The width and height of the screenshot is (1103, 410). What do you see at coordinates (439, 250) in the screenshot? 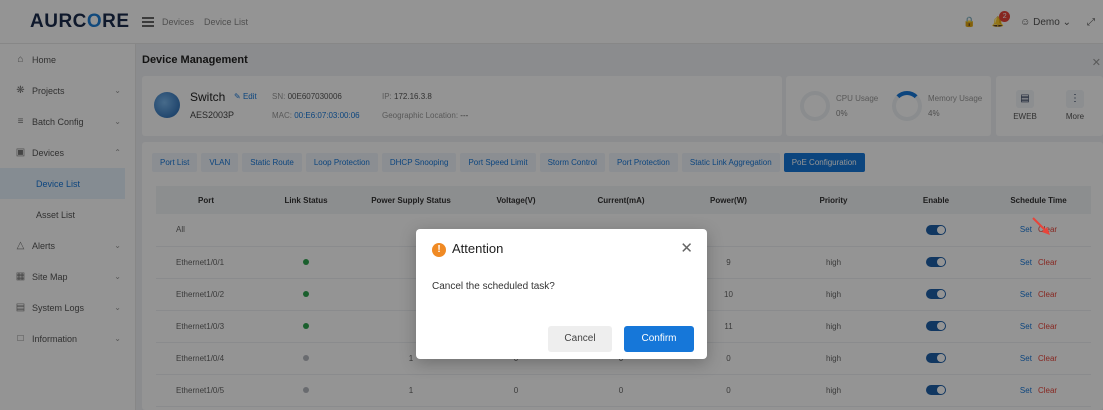
I see `warning-icon: !` at bounding box center [439, 250].